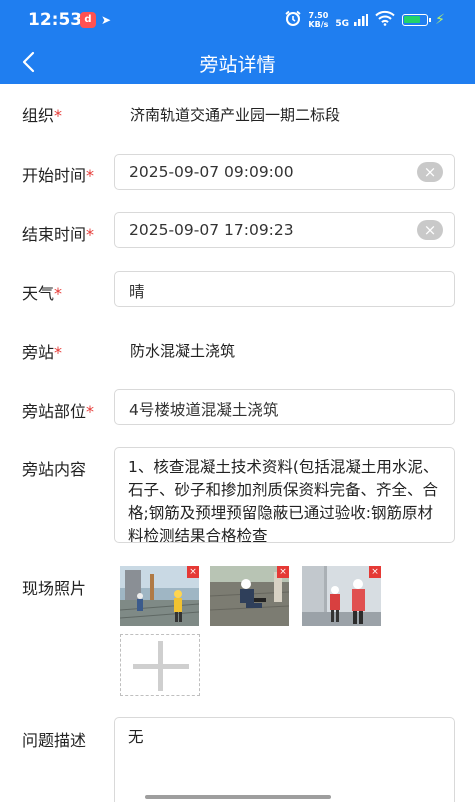 This screenshot has height=802, width=475. I want to click on station-location-label: 旁站部位*, so click(58, 410).